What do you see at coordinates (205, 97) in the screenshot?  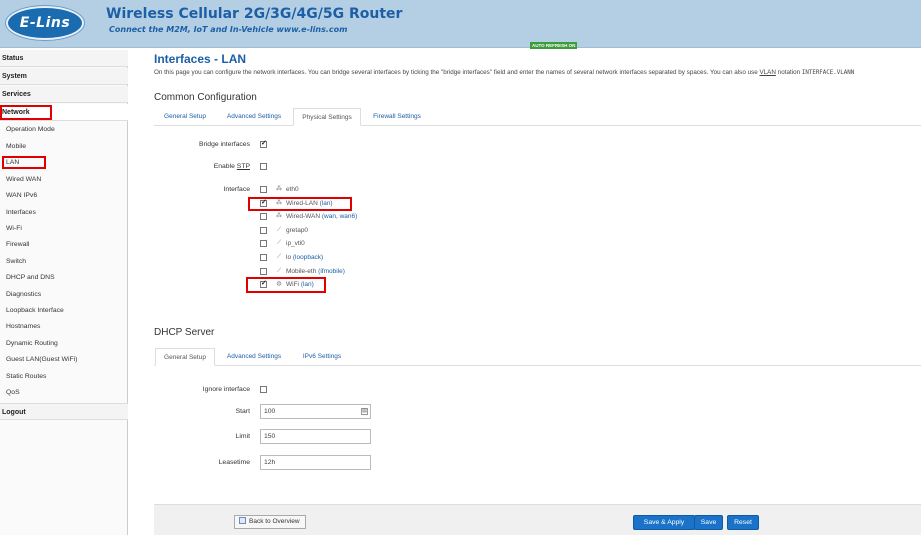 I see `common-config-title: Common Configuration` at bounding box center [205, 97].